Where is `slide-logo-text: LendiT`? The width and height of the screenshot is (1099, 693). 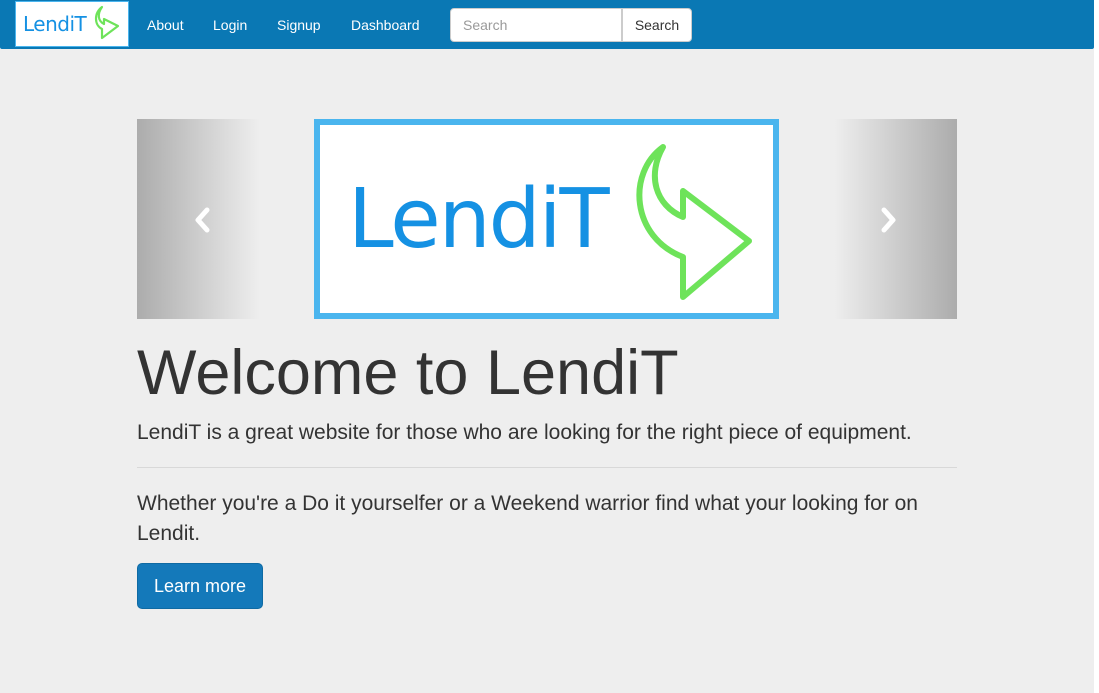 slide-logo-text: LendiT is located at coordinates (479, 219).